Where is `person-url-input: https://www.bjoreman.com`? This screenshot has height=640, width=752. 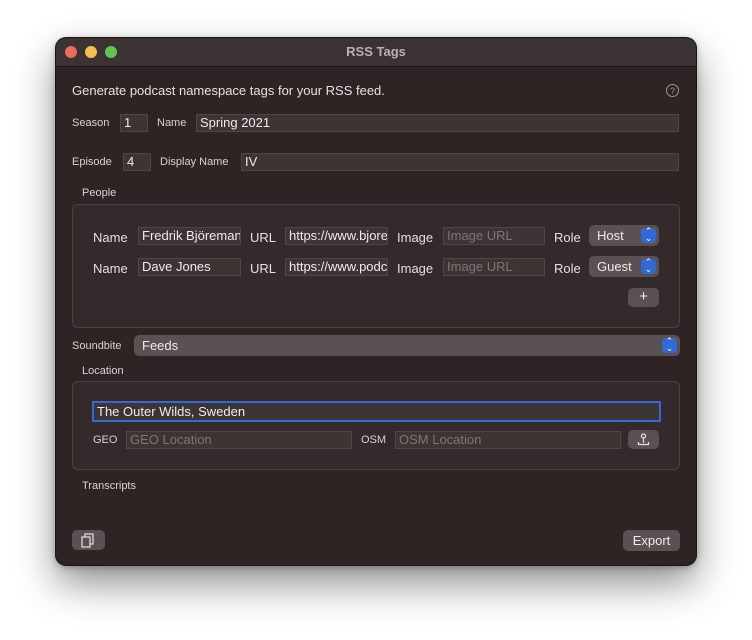 person-url-input: https://www.bjoreman.com is located at coordinates (336, 236).